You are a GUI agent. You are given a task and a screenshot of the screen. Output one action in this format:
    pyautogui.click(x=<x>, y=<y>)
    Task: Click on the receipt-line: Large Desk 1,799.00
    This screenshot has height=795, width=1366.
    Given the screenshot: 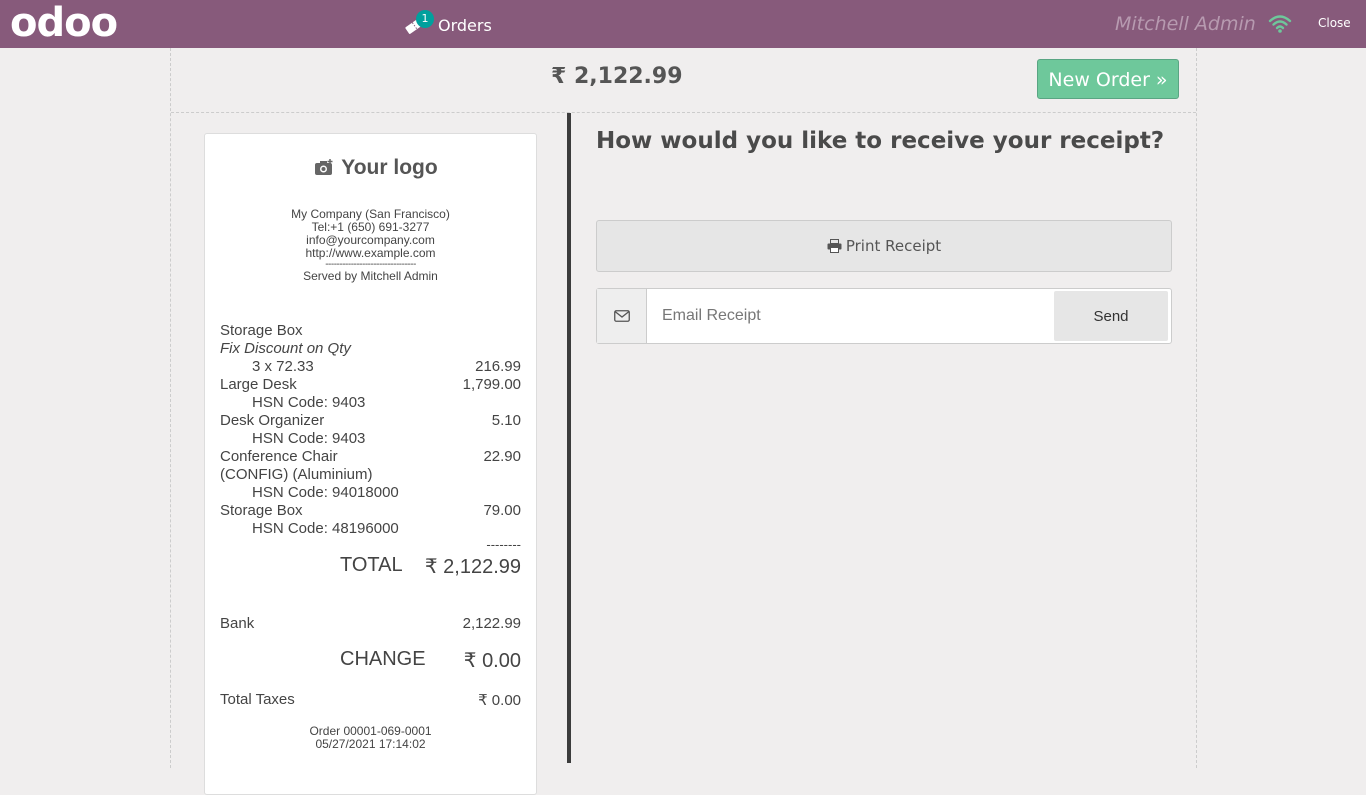 What is the action you would take?
    pyautogui.click(x=370, y=385)
    